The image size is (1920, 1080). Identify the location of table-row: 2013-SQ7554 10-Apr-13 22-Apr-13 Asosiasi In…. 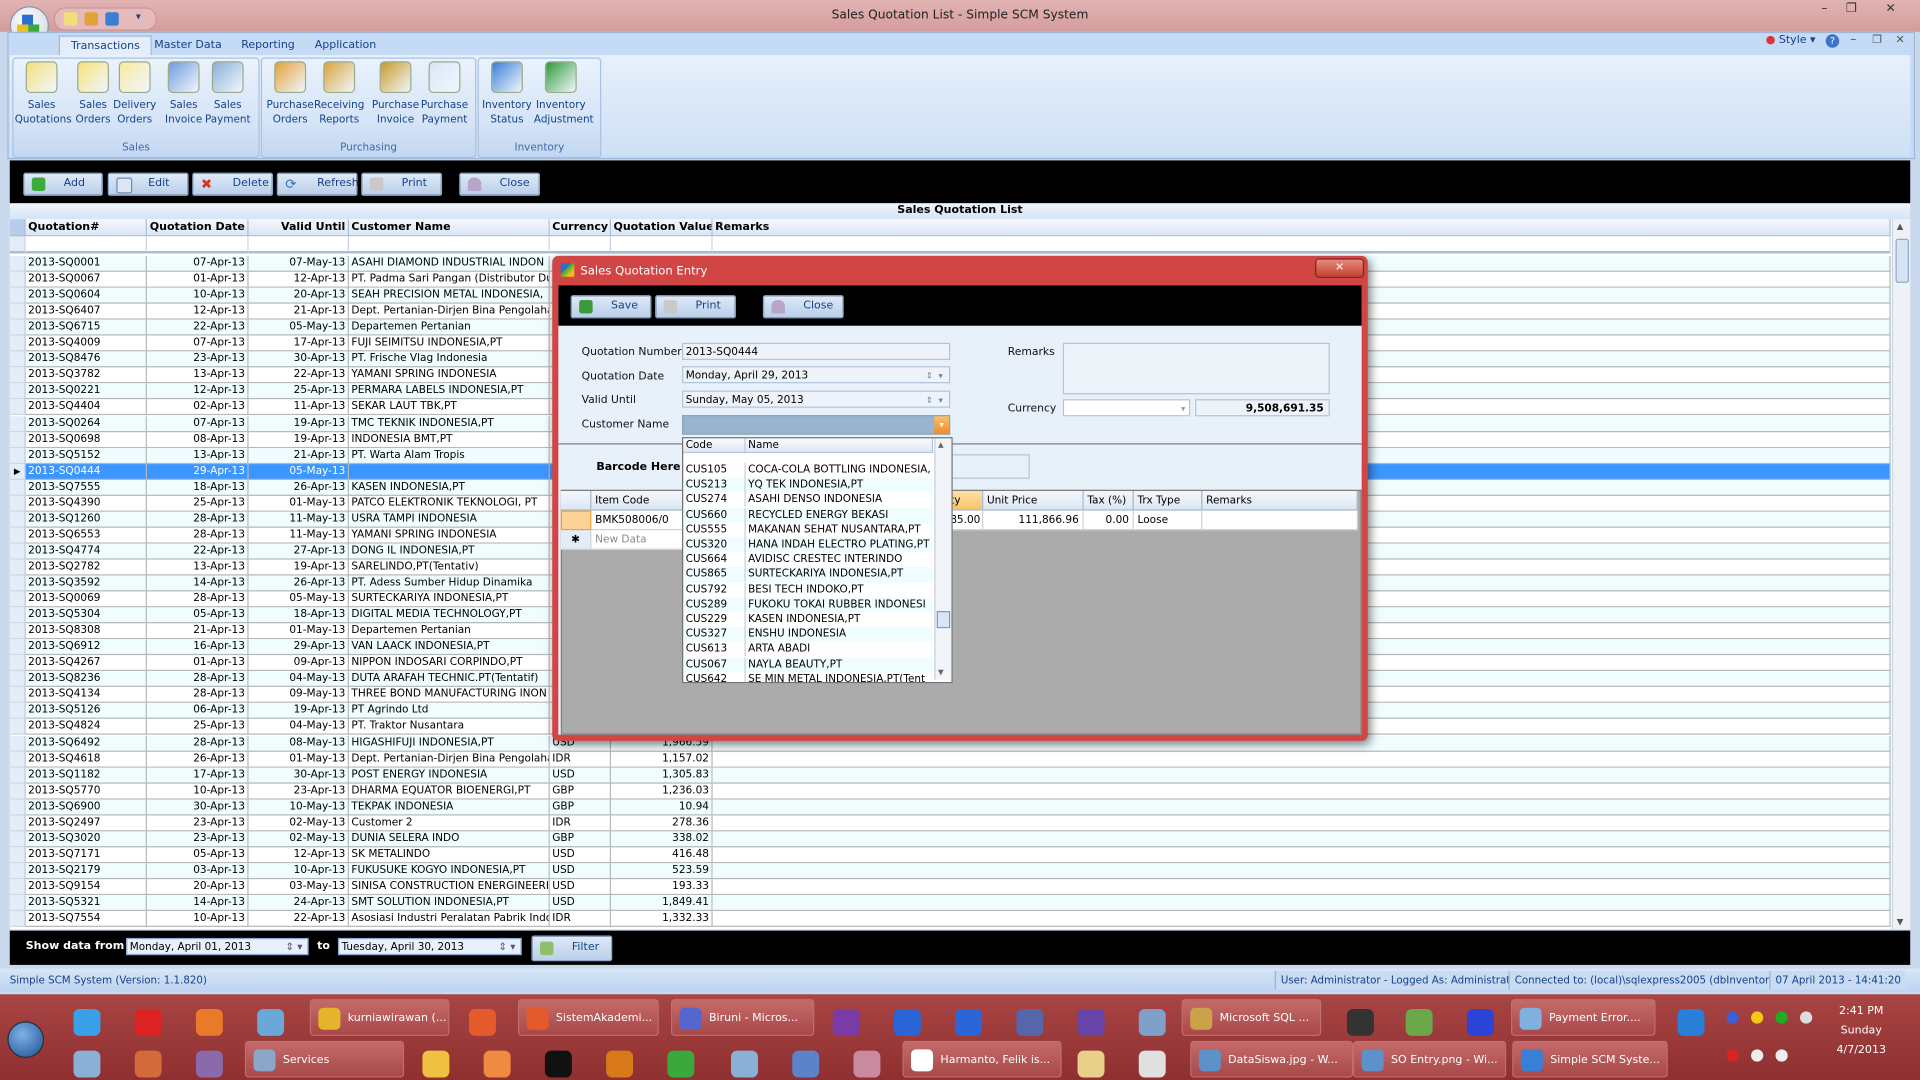
(950, 919).